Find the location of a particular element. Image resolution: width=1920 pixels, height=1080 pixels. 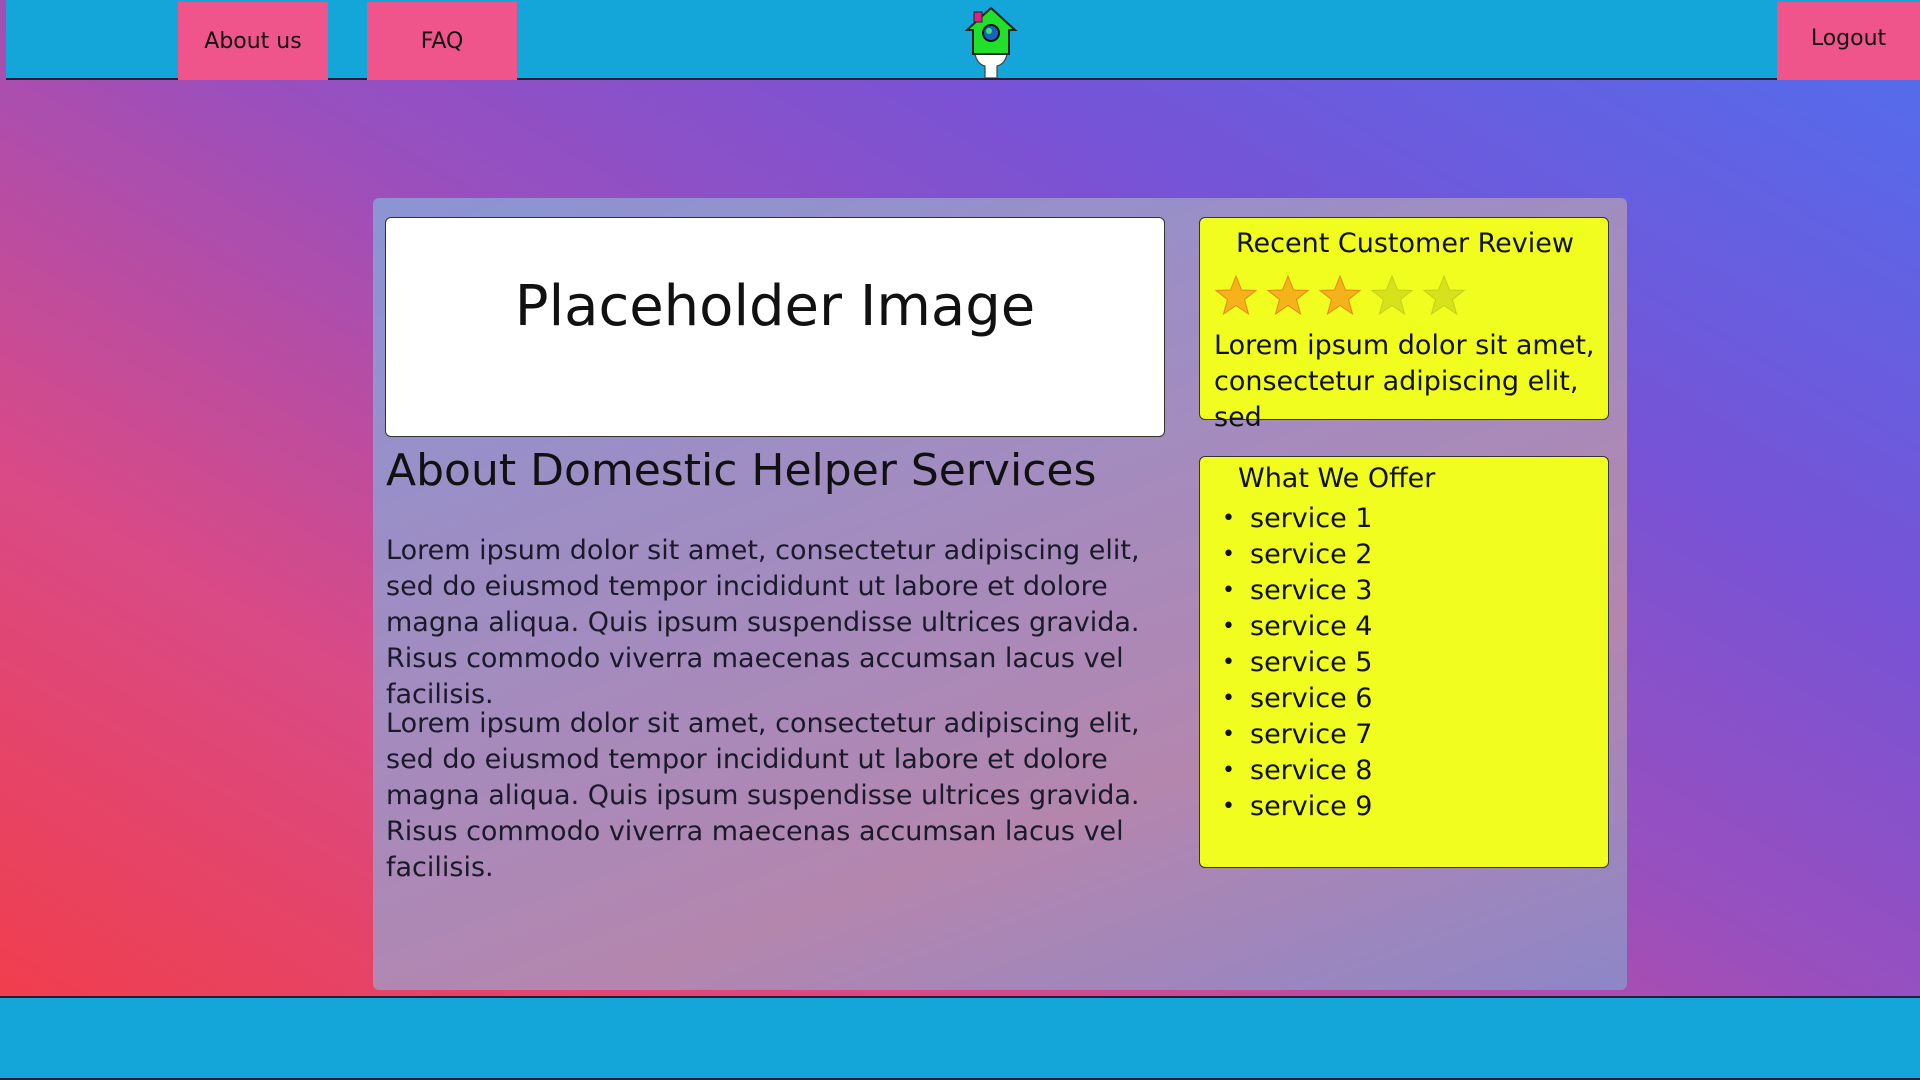

service-label: service 3 is located at coordinates (1311, 590).